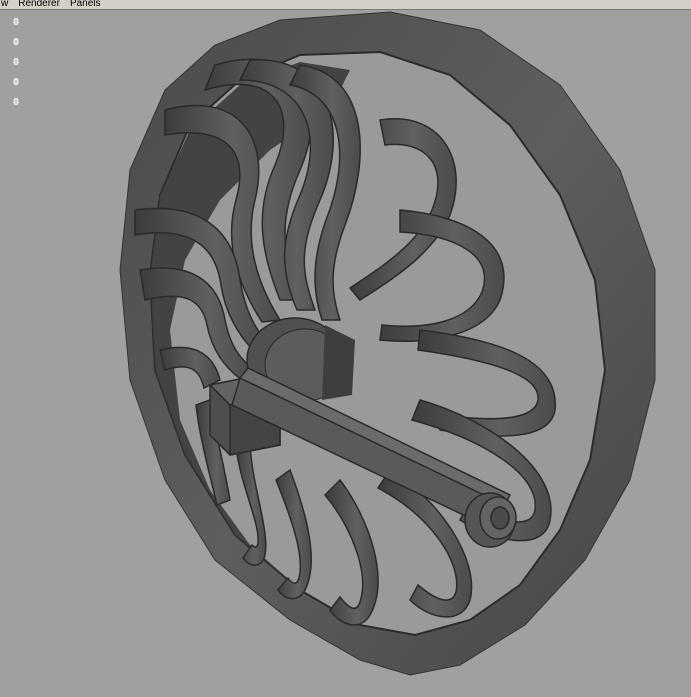  Describe the element at coordinates (39, 4) in the screenshot. I see `menu-renderer: Renderer` at that location.